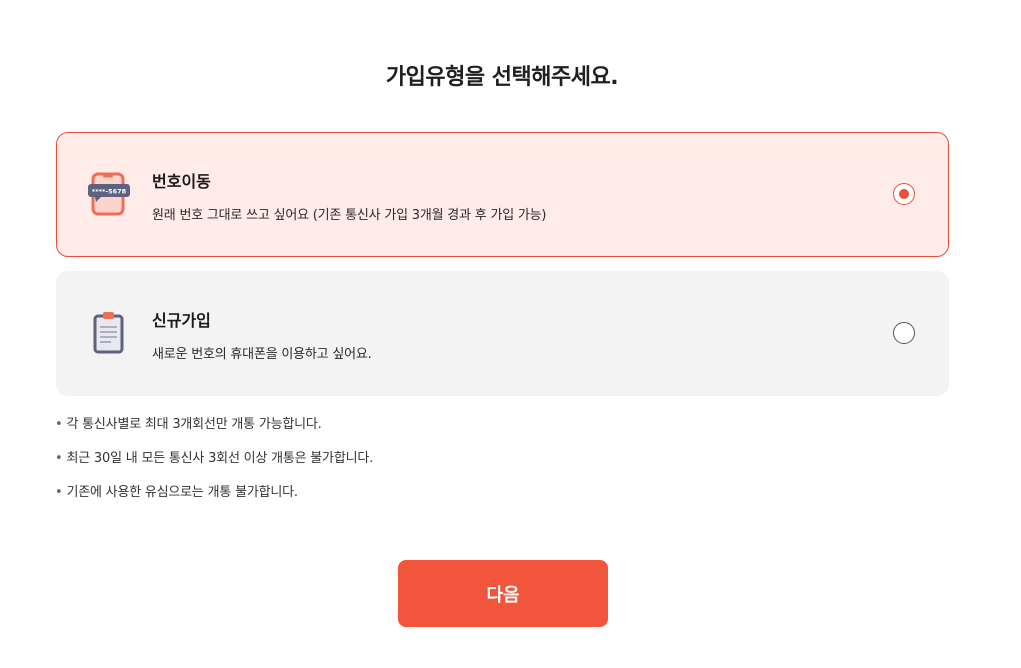 The width and height of the screenshot is (1021, 668). I want to click on option-description: 새로운 번호의 휴대폰을 이용하고 싶어요., so click(262, 354).